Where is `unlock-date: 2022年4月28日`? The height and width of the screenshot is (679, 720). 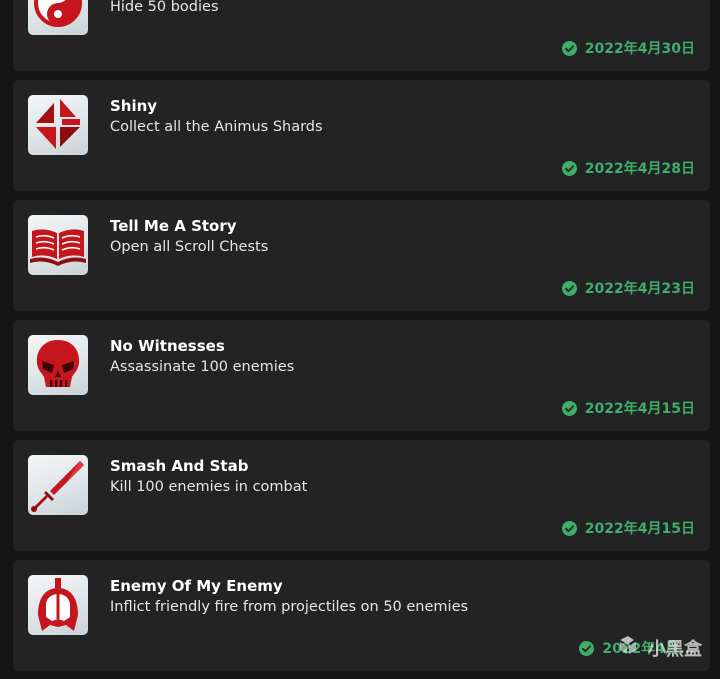
unlock-date: 2022年4月28日 is located at coordinates (628, 168).